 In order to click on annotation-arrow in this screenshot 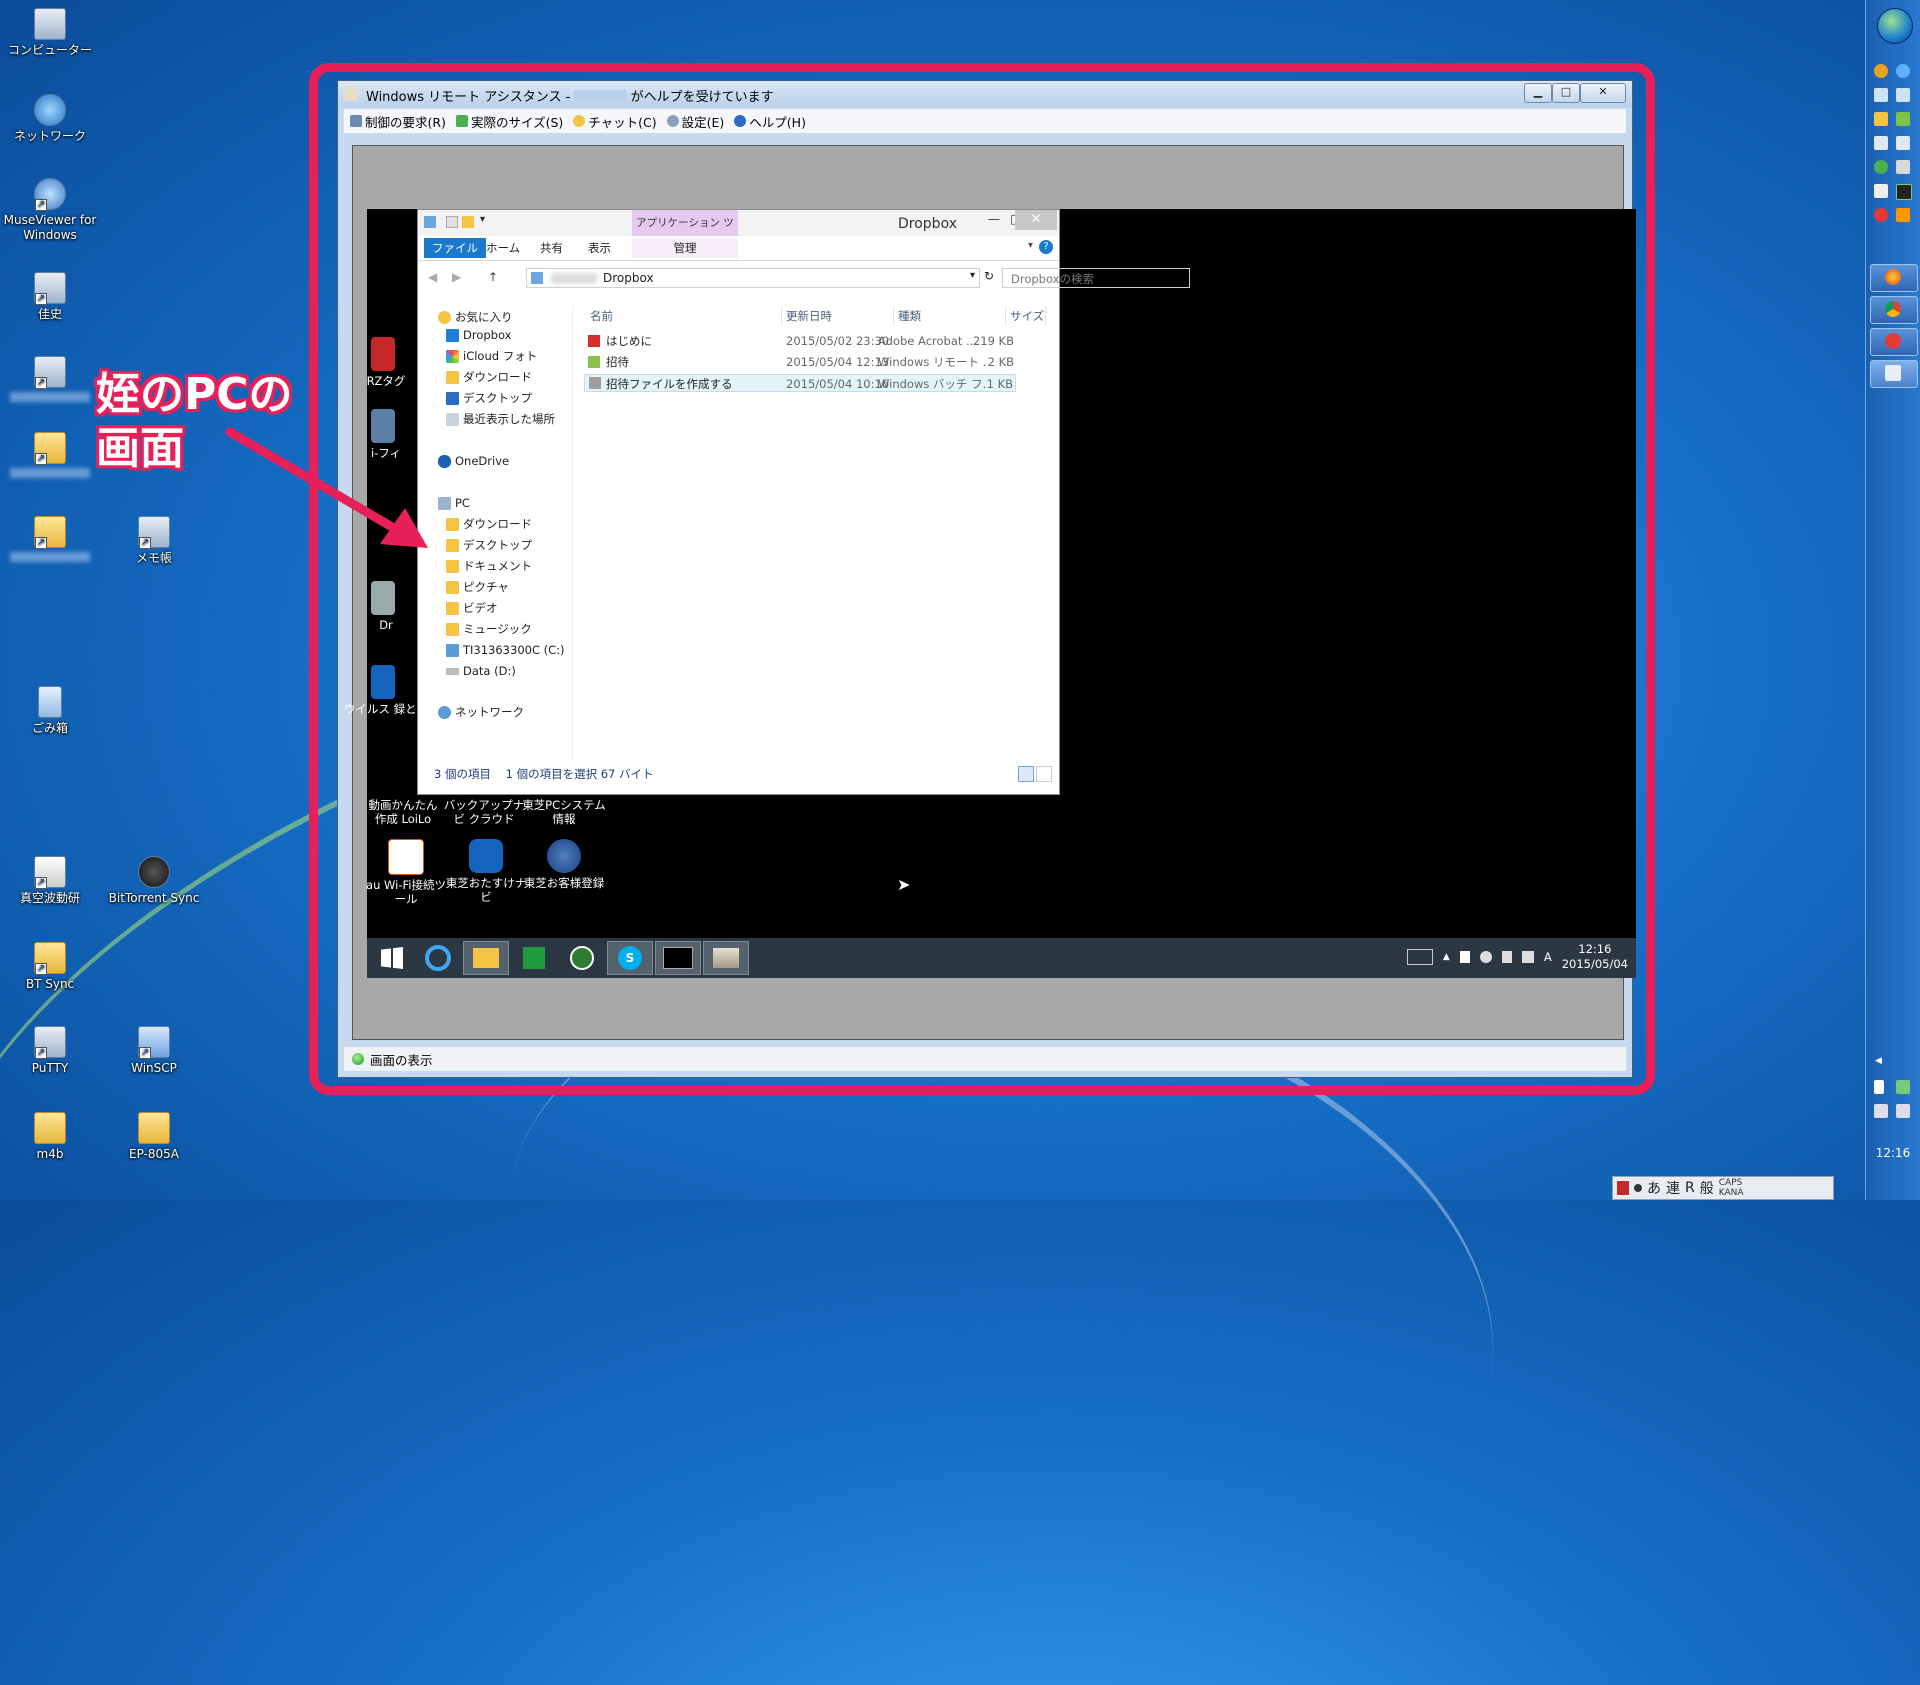, I will do `click(326, 487)`.